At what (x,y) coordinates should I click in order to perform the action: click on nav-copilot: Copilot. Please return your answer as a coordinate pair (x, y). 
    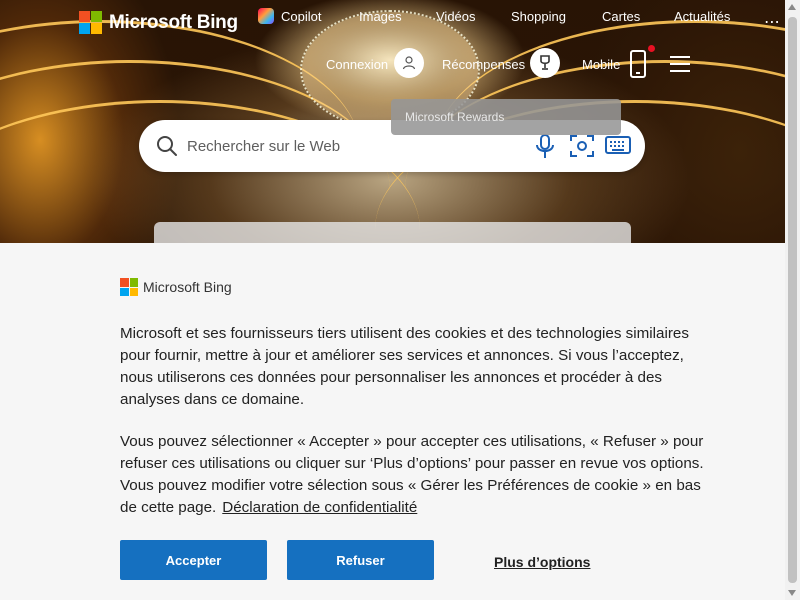
    Looking at the image, I should click on (289, 16).